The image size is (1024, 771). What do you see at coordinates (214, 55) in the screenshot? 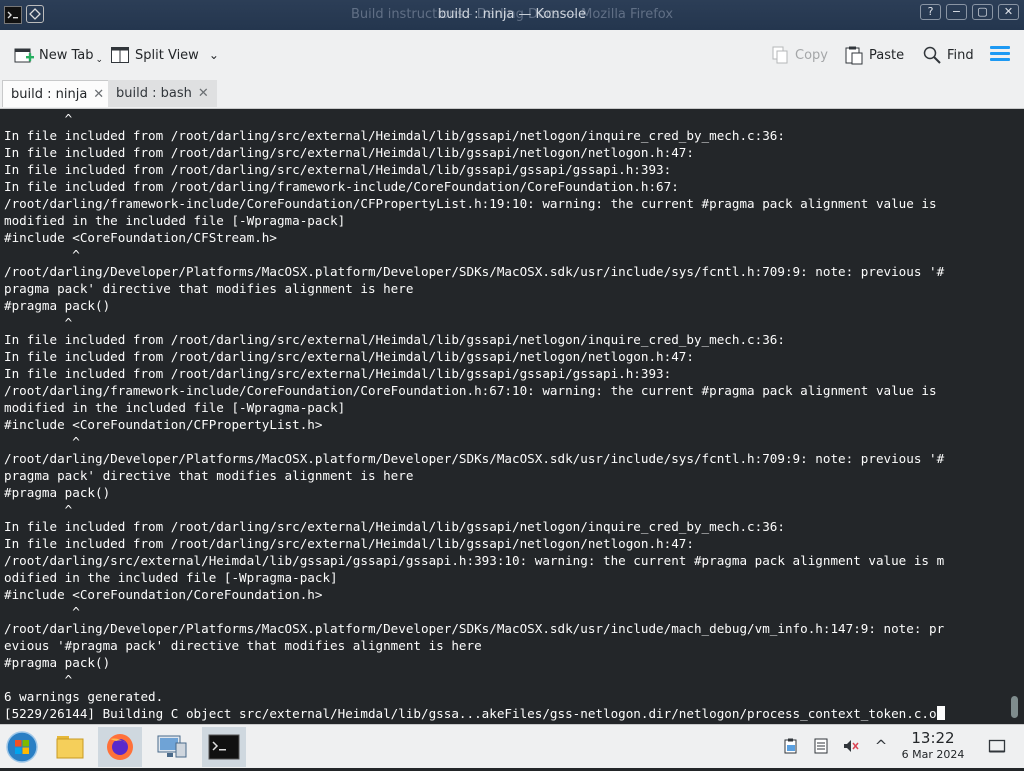
I see `split-view-dropdown-icon: ⌄` at bounding box center [214, 55].